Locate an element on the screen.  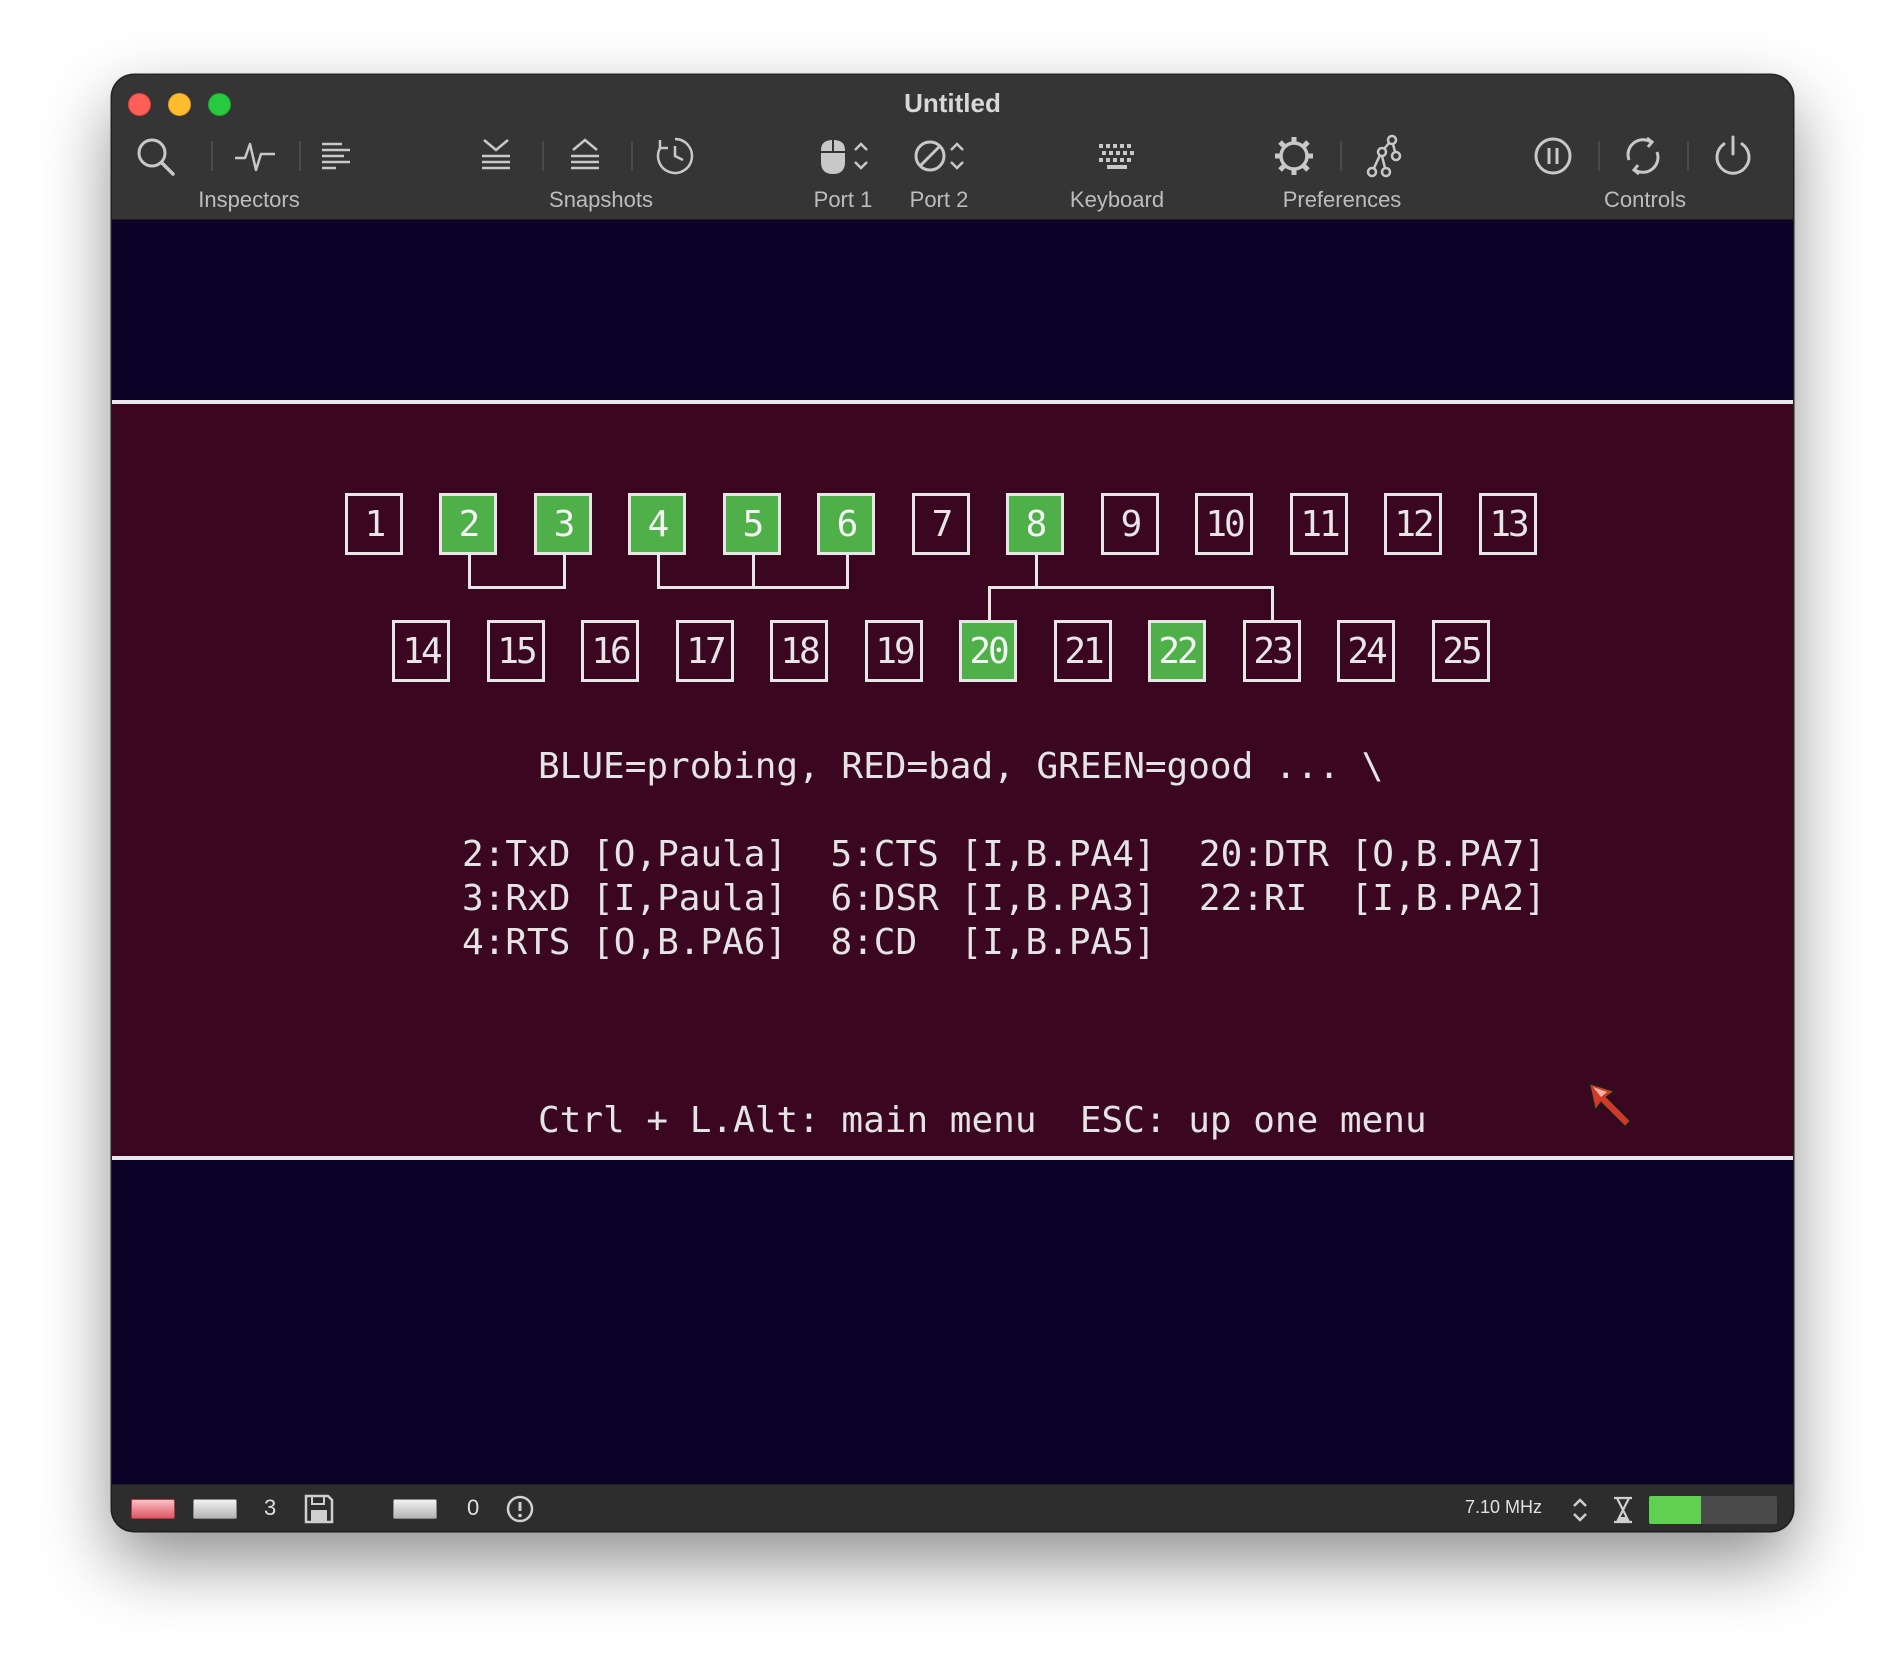
pin-16: 16 is located at coordinates (610, 651).